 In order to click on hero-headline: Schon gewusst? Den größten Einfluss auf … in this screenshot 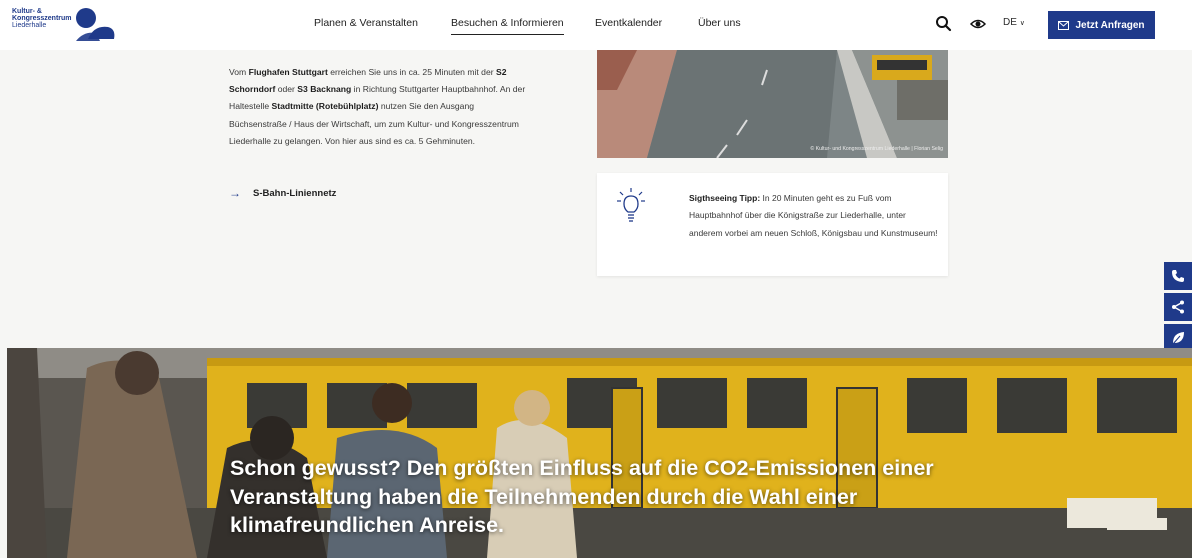, I will do `click(582, 496)`.